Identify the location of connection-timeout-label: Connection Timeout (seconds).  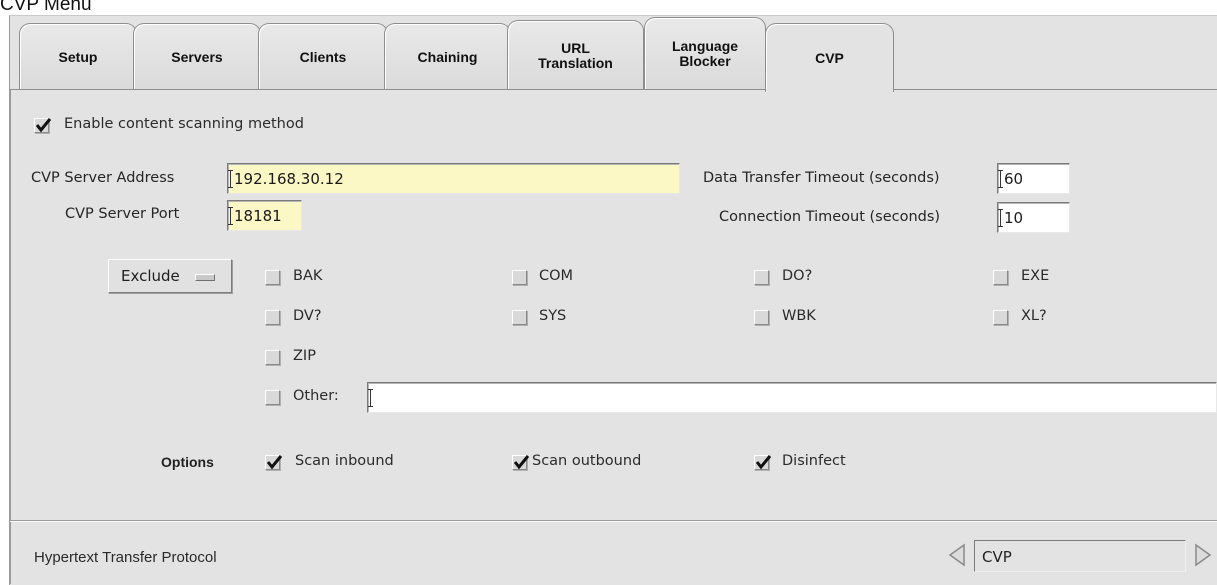
(830, 217).